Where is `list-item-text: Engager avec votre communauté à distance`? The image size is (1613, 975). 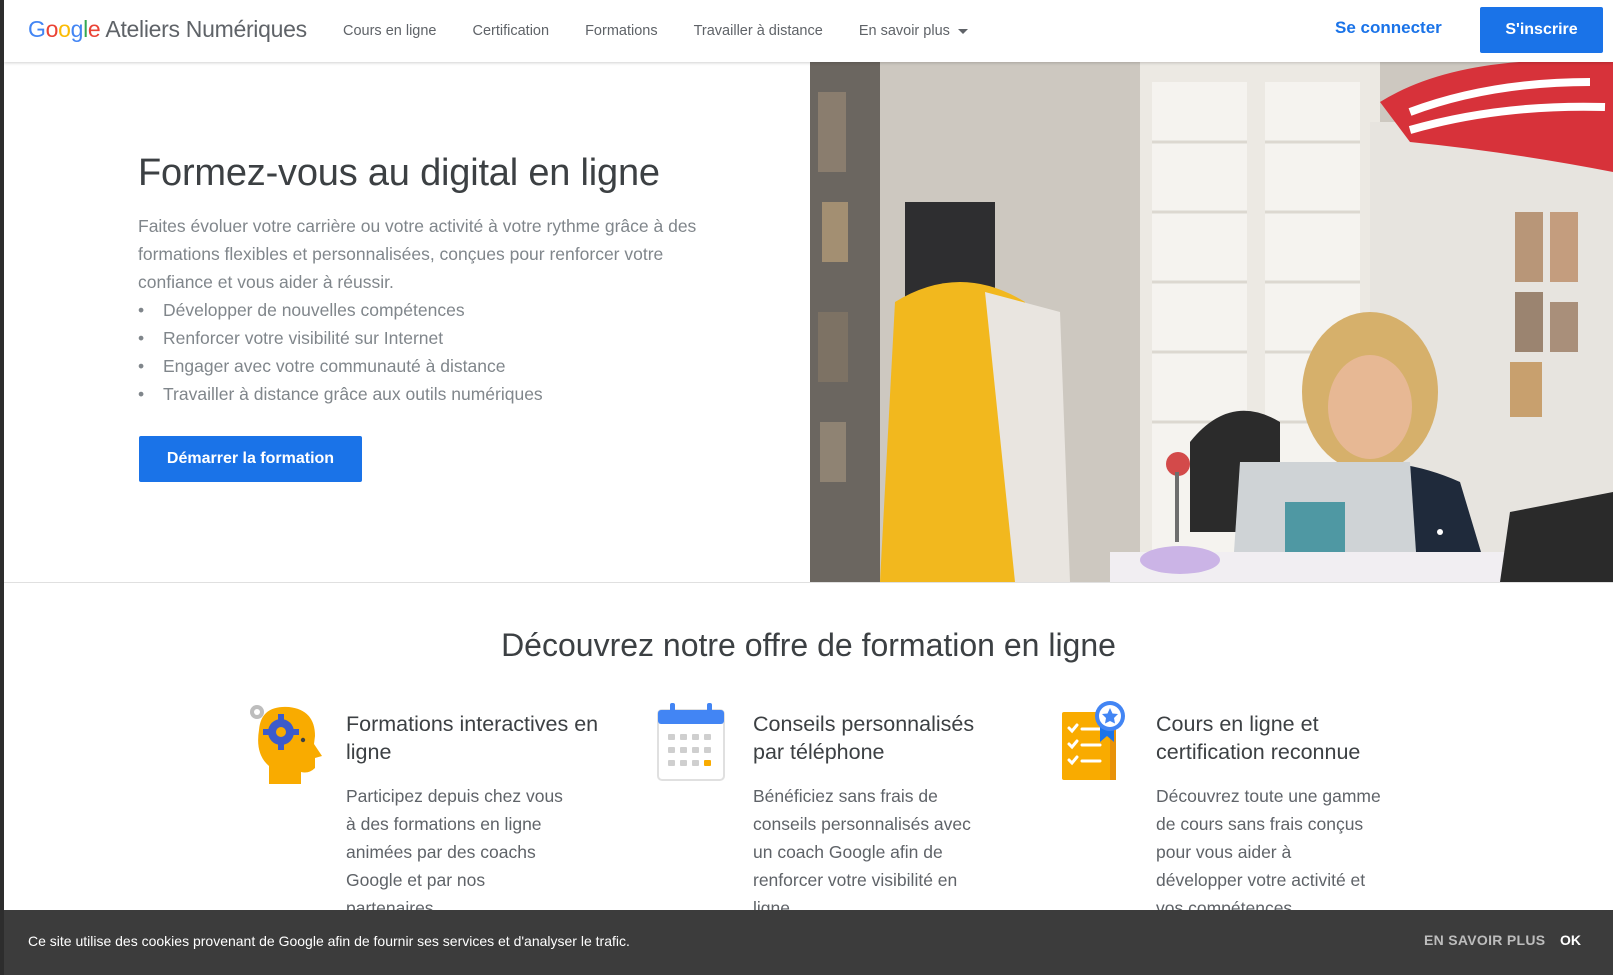 list-item-text: Engager avec votre communauté à distance is located at coordinates (334, 366).